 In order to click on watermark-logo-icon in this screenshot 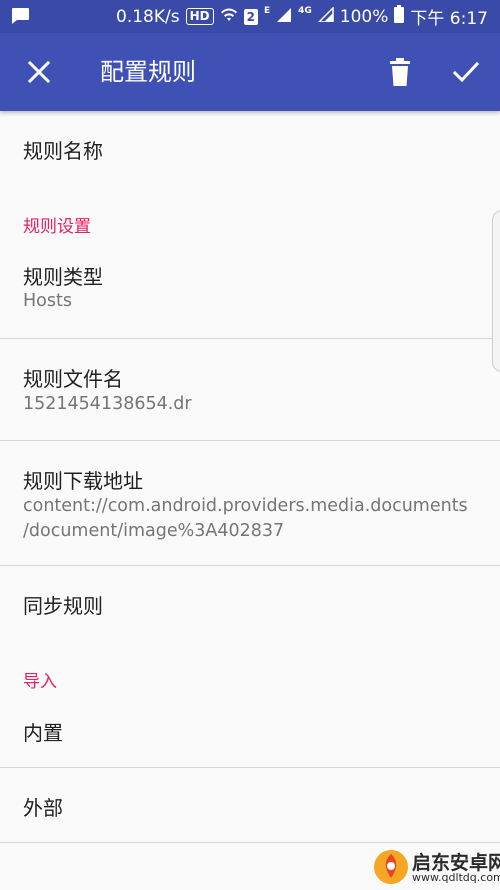, I will do `click(391, 867)`.